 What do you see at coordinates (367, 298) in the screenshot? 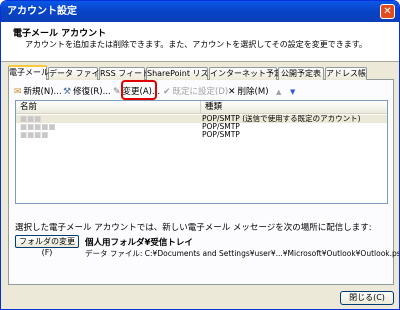
I see `close-button: 閉じる(C)` at bounding box center [367, 298].